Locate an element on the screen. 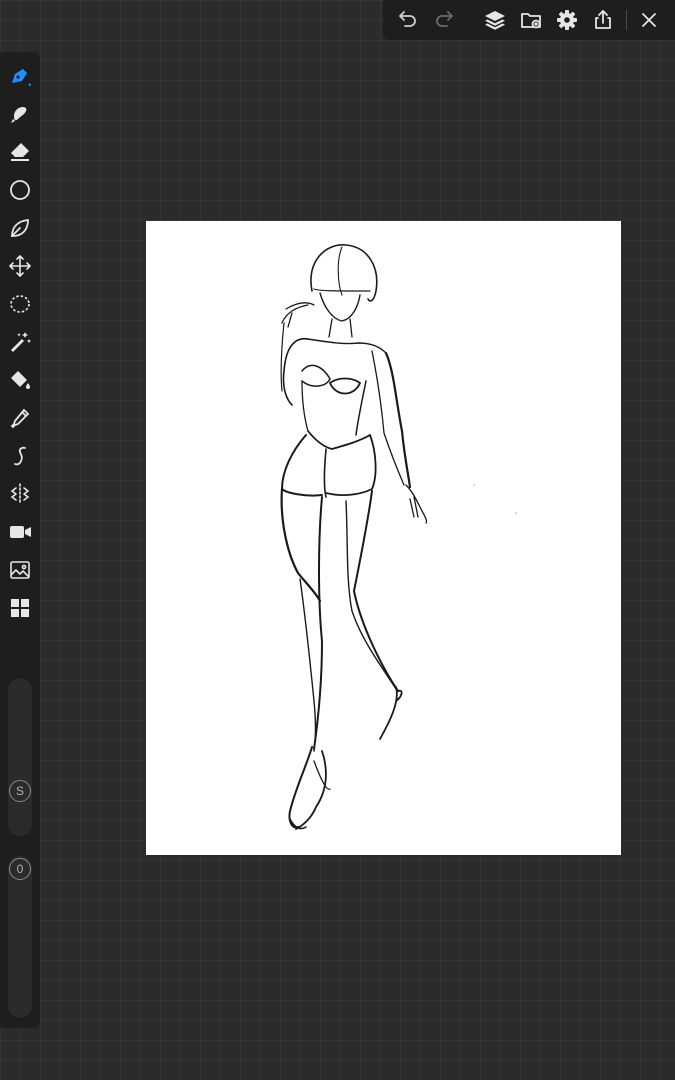 The image size is (675, 1080). paint-bucket-icon is located at coordinates (20, 380).